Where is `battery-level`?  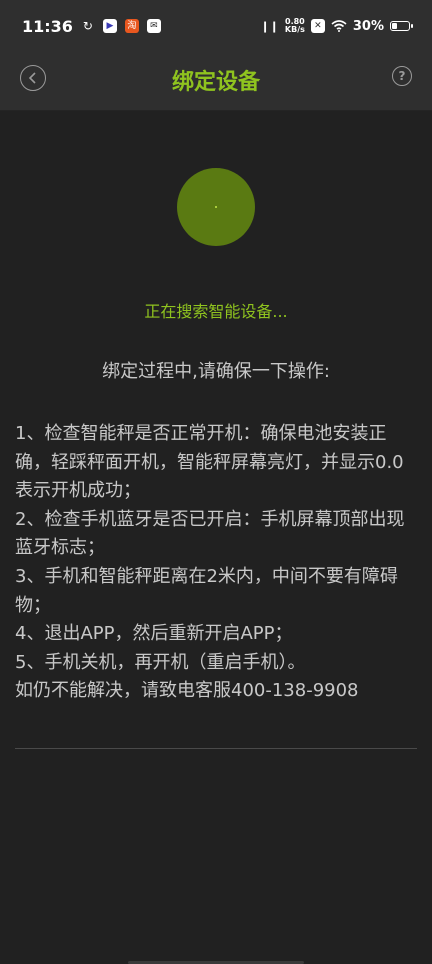 battery-level is located at coordinates (394, 26).